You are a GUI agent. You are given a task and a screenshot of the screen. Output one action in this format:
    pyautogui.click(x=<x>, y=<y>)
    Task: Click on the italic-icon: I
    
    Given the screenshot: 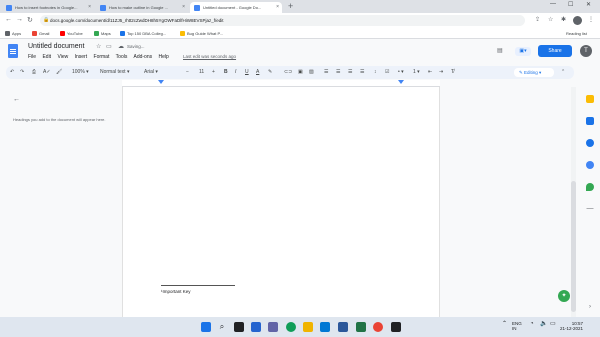 What is the action you would take?
    pyautogui.click(x=235, y=72)
    